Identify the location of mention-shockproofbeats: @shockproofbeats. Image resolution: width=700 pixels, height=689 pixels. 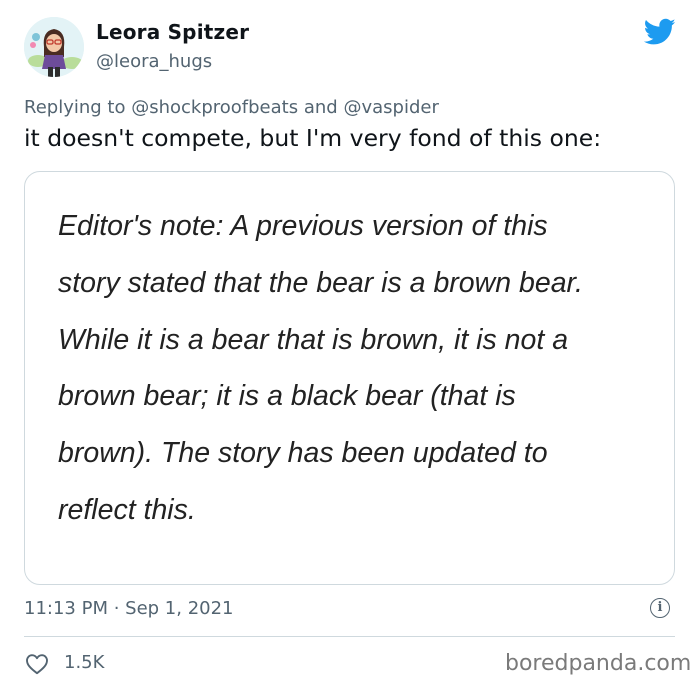
(214, 107).